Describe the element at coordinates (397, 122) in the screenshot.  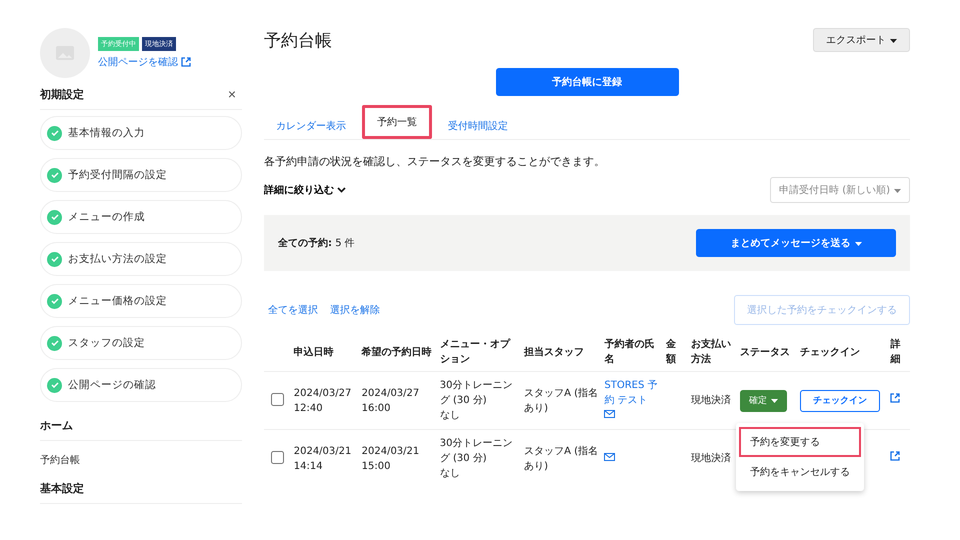
I see `tab: 予約一覧` at that location.